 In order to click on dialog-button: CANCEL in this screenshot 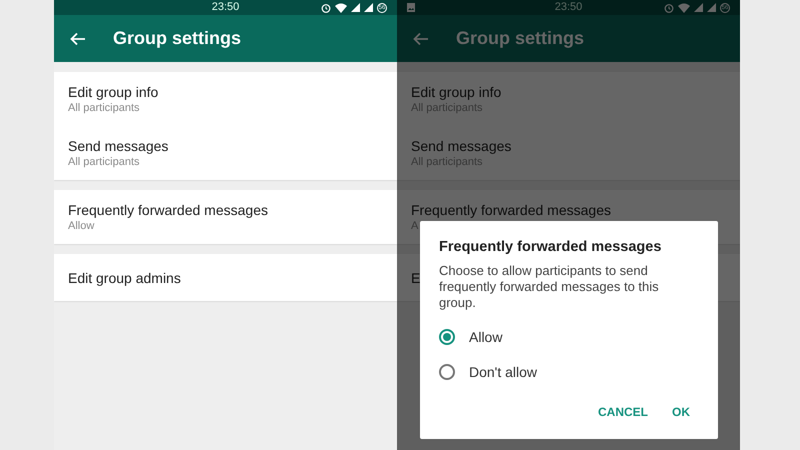, I will do `click(623, 412)`.